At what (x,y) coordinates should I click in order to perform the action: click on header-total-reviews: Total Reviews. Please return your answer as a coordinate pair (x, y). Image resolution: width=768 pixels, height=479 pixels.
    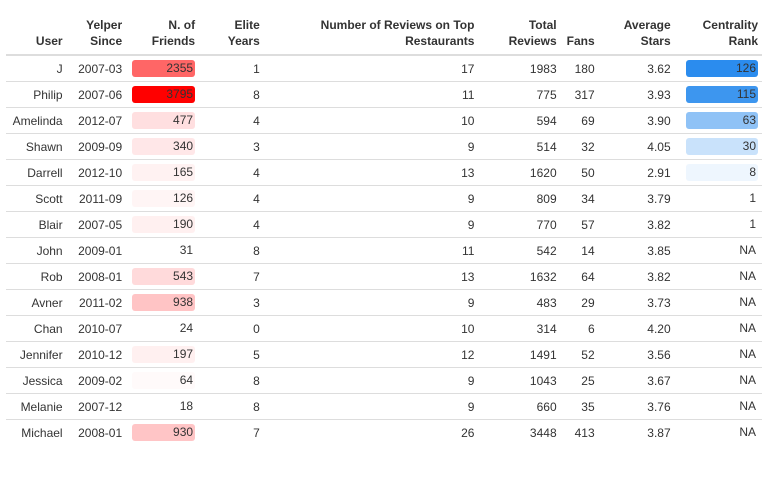
    Looking at the image, I should click on (519, 36).